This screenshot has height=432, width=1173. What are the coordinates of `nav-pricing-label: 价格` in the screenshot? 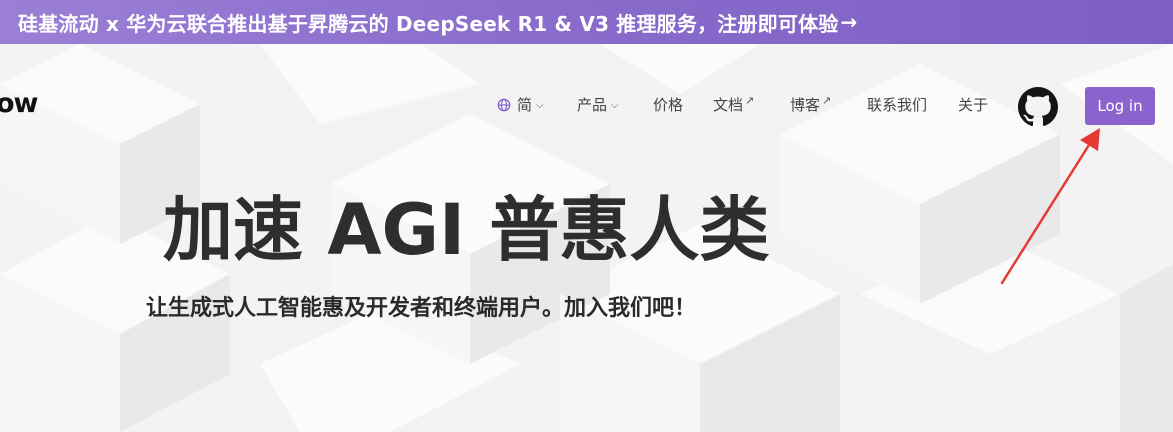 It's located at (668, 105).